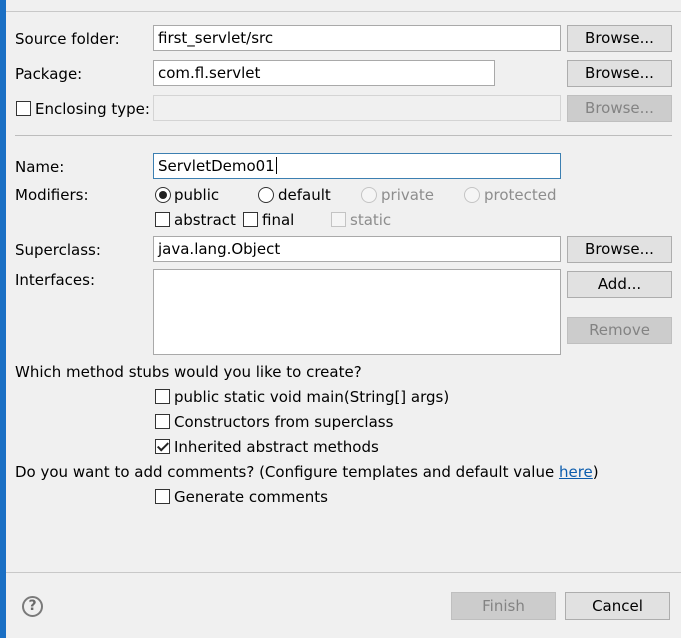 Image resolution: width=681 pixels, height=638 pixels. What do you see at coordinates (163, 195) in the screenshot?
I see `modifier-public-radio` at bounding box center [163, 195].